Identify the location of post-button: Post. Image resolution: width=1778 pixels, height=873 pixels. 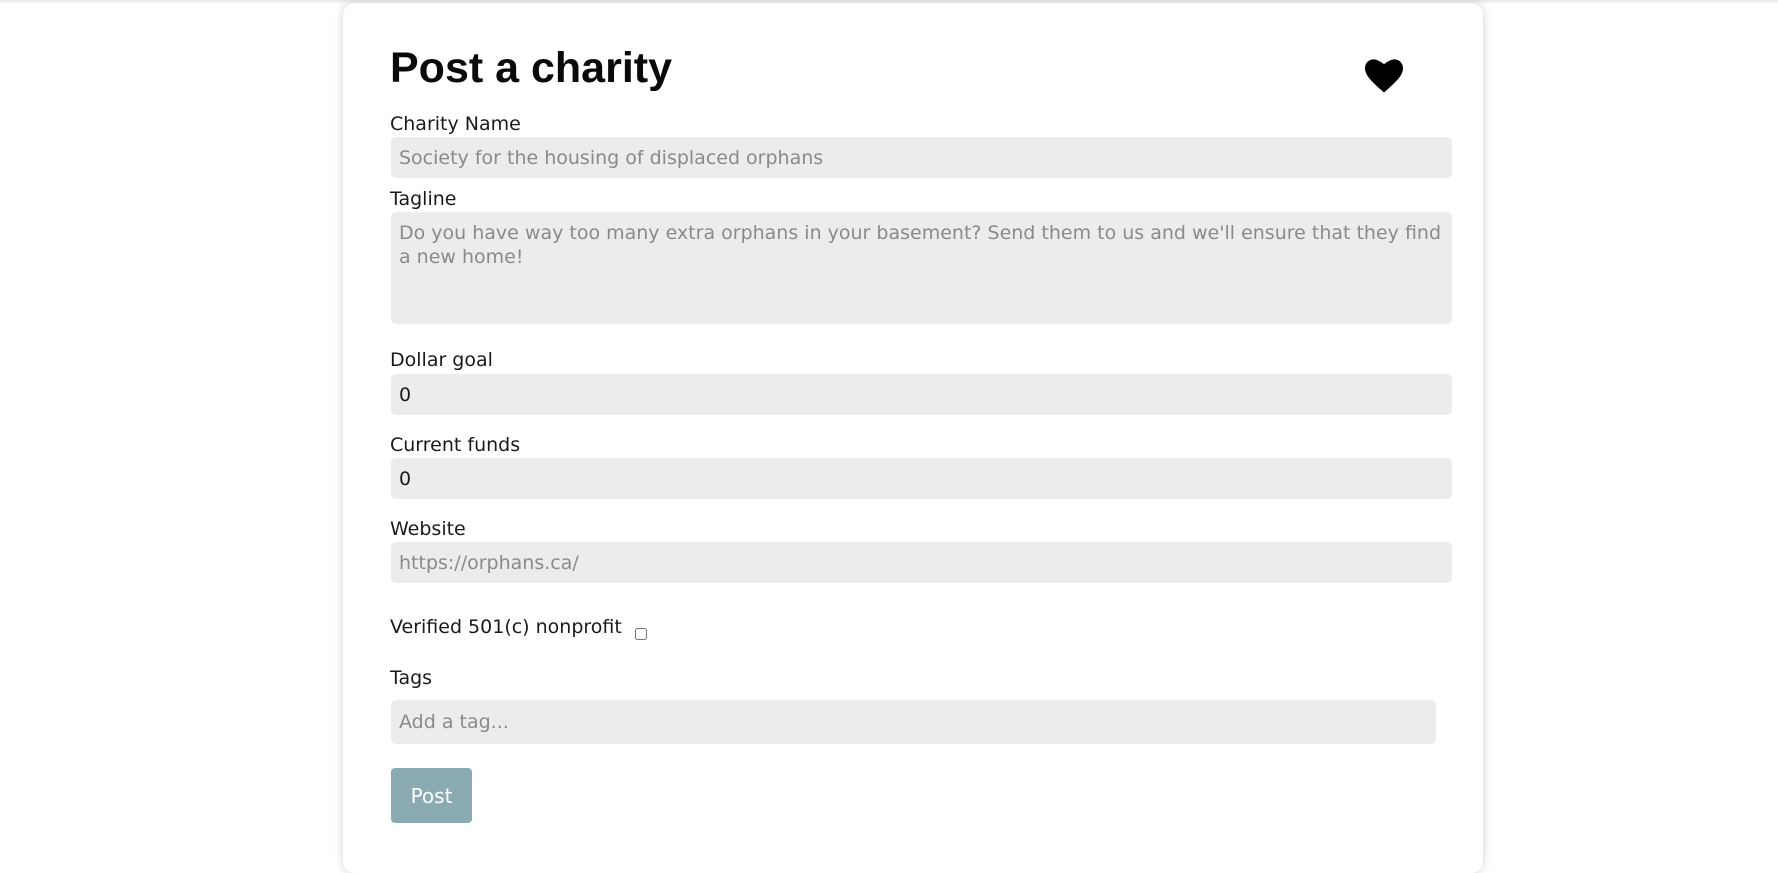
(431, 795).